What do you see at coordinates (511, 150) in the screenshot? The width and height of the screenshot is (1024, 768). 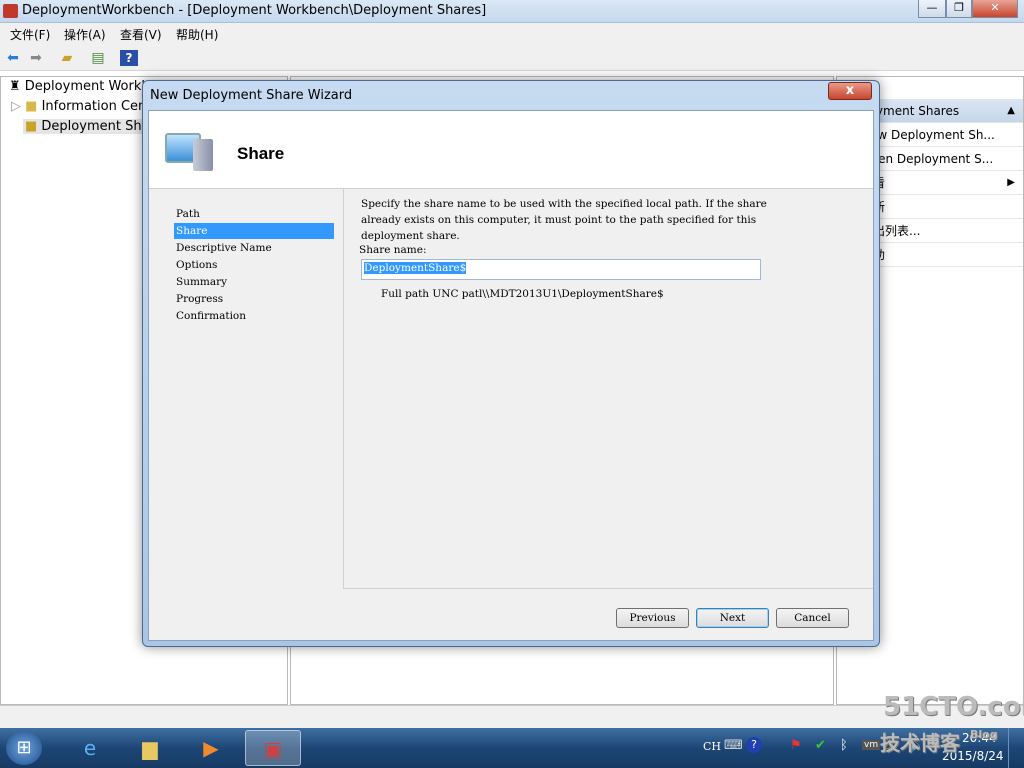 I see `wizard-header: Share` at bounding box center [511, 150].